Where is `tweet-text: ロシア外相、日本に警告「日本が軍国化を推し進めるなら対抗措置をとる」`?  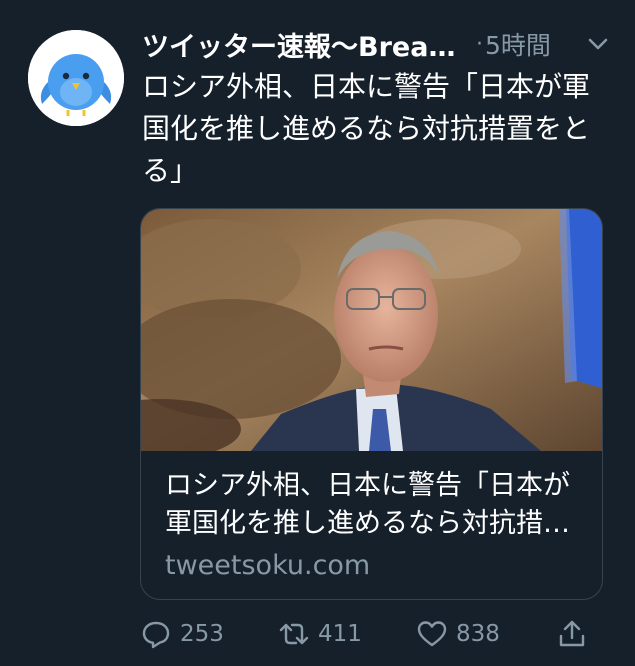
tweet-text: ロシア外相、日本に警告「日本が軍国化を推し進めるなら対抗措置をとる」 is located at coordinates (366, 128).